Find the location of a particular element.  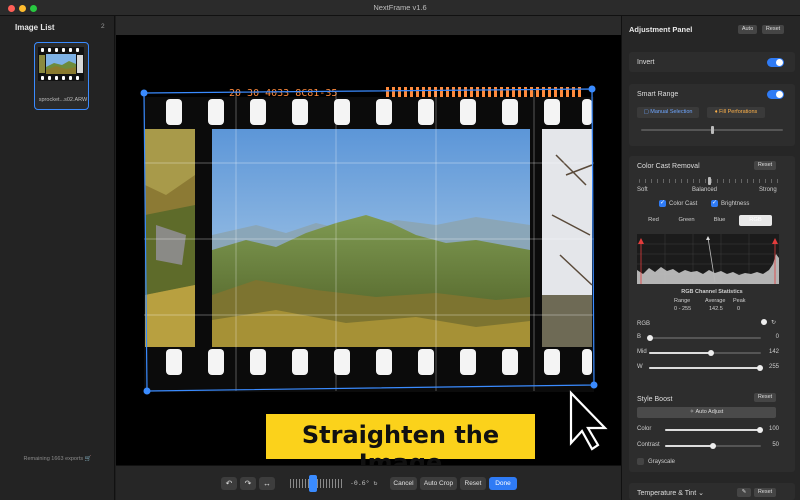

remaining-exports: Remaining 1663 exports 🛒 is located at coordinates (57, 459).